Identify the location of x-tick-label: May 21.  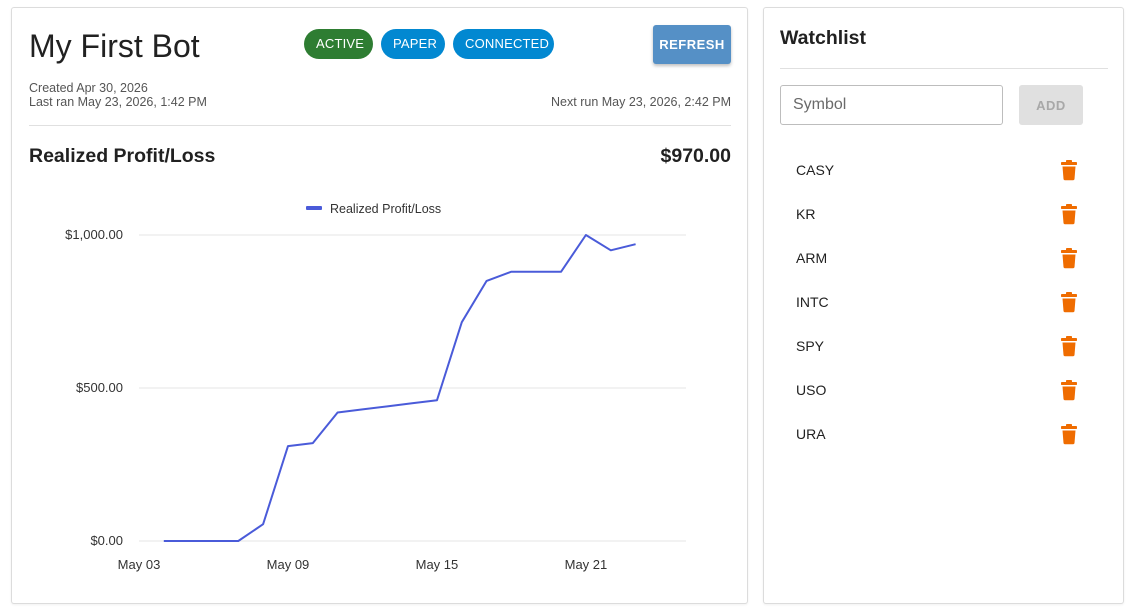
(586, 564).